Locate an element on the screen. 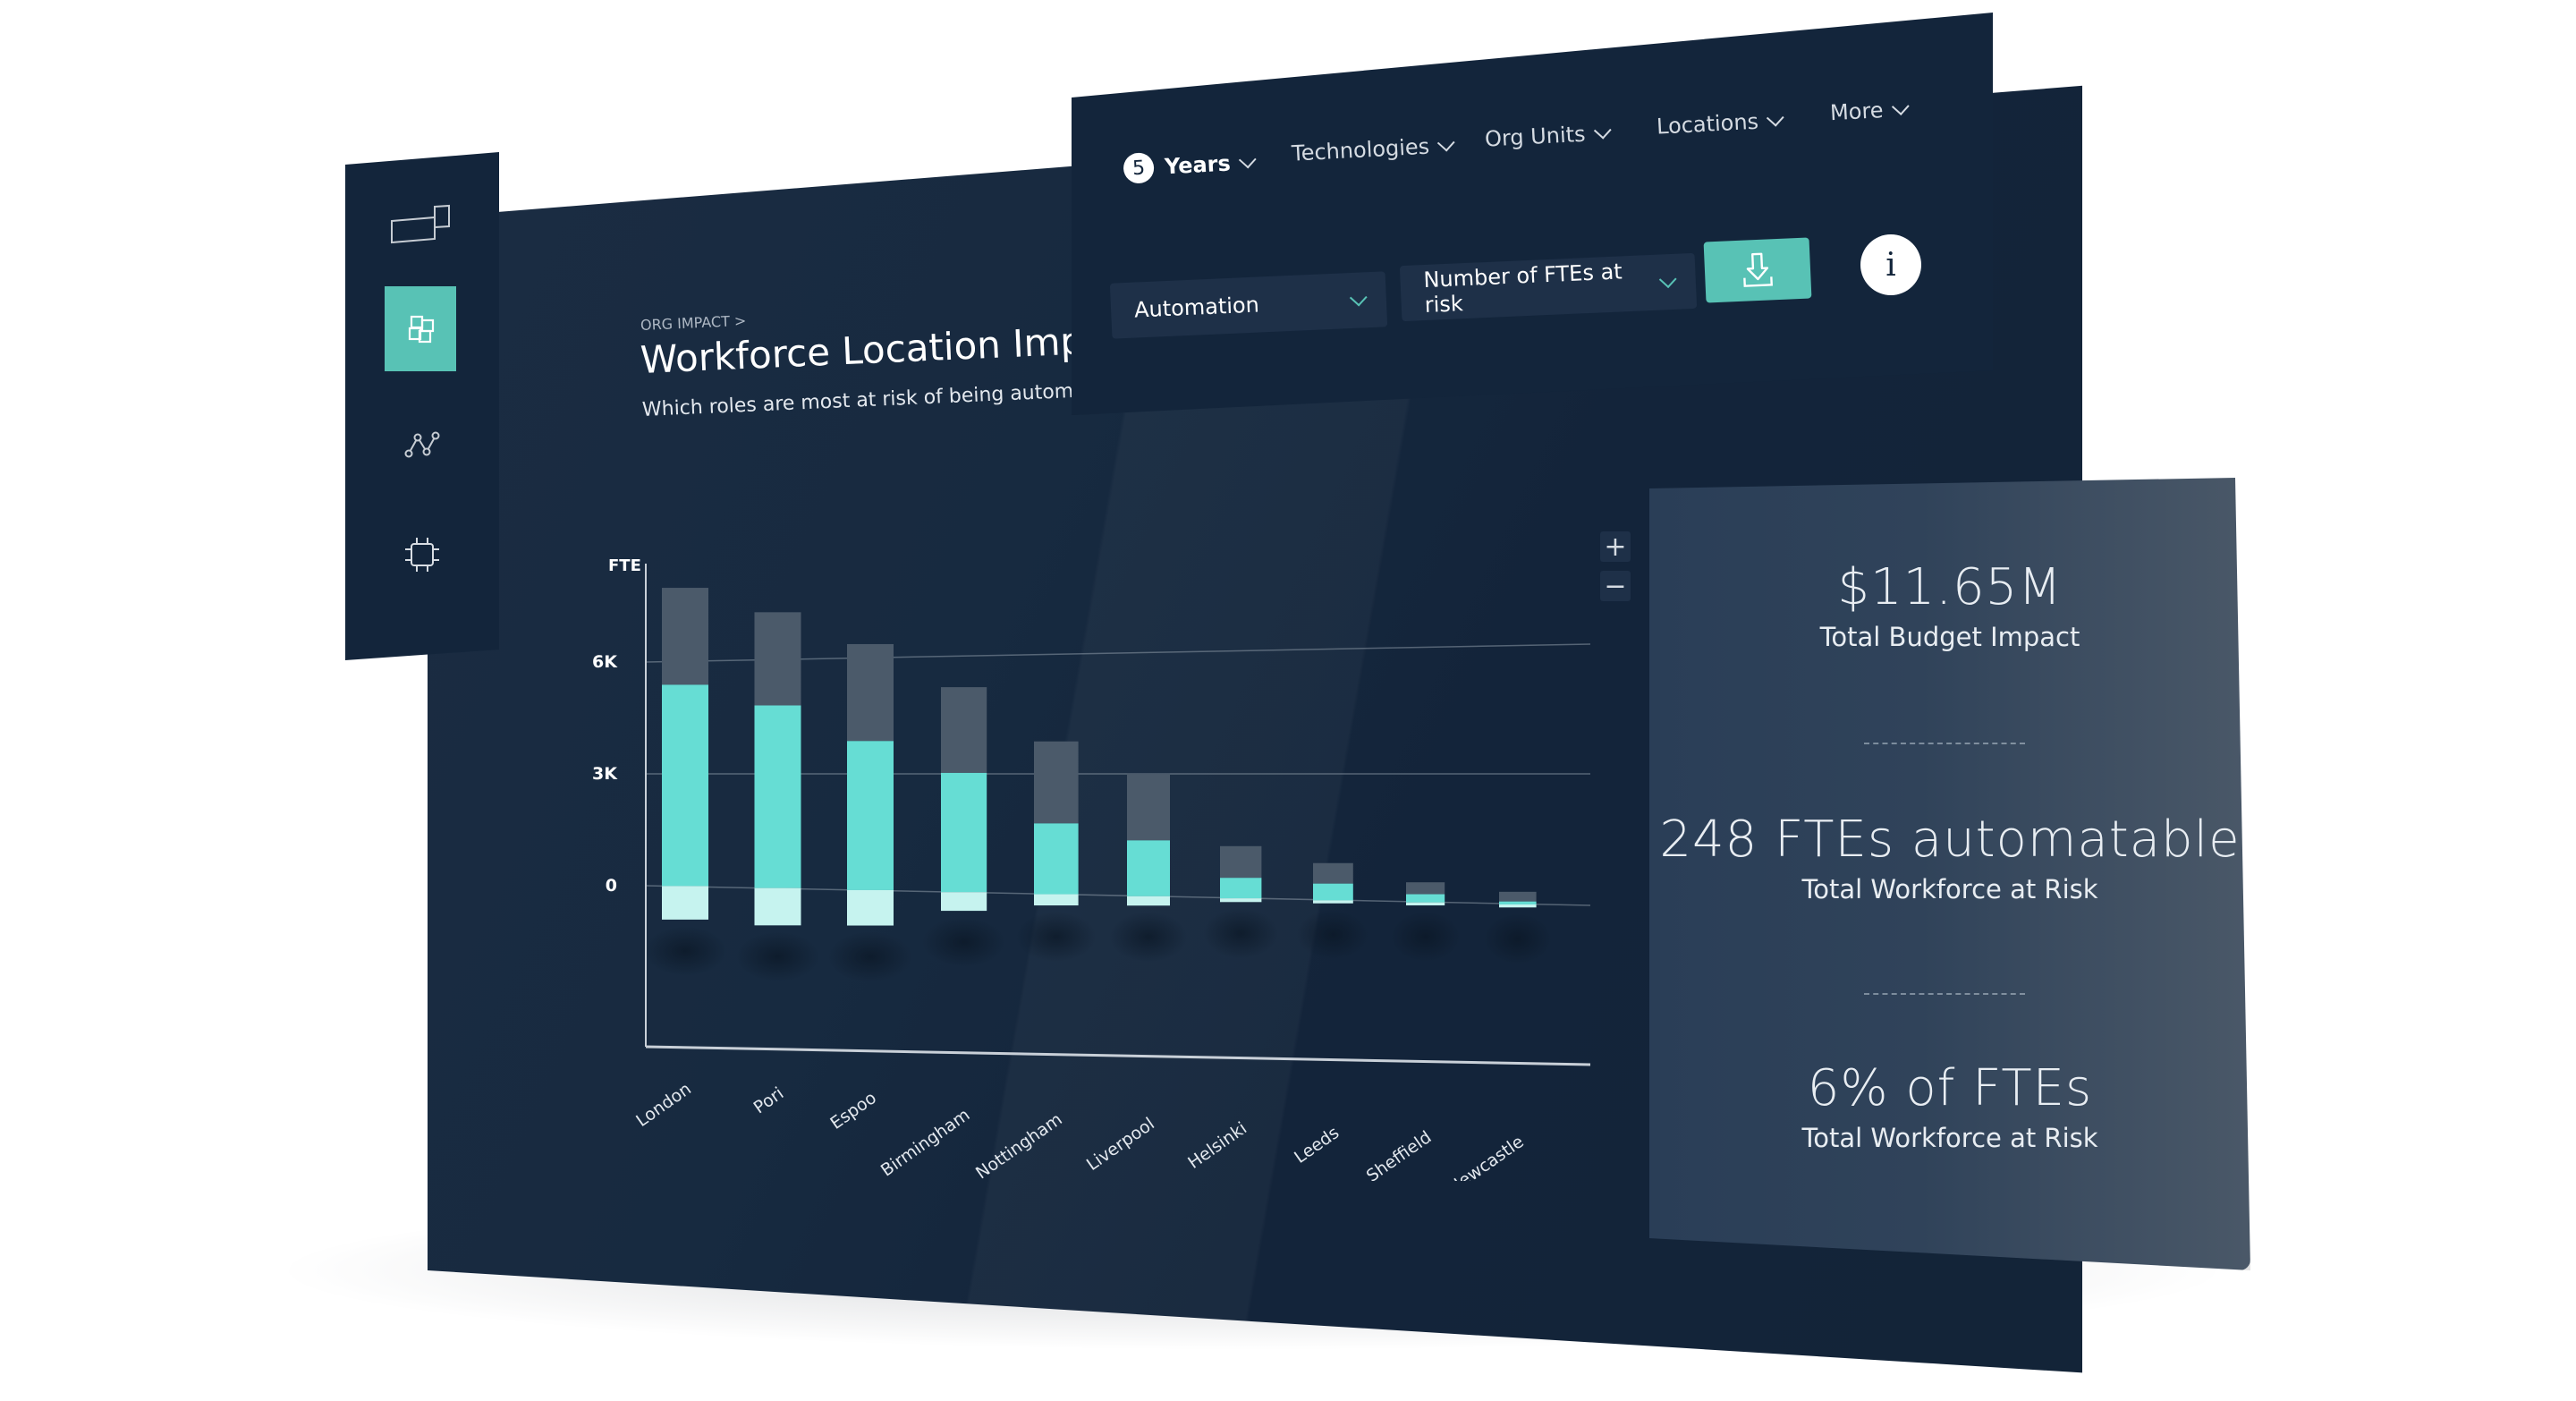 Image resolution: width=2576 pixels, height=1401 pixels. metric-value: Number of FTEs at risk is located at coordinates (1522, 288).